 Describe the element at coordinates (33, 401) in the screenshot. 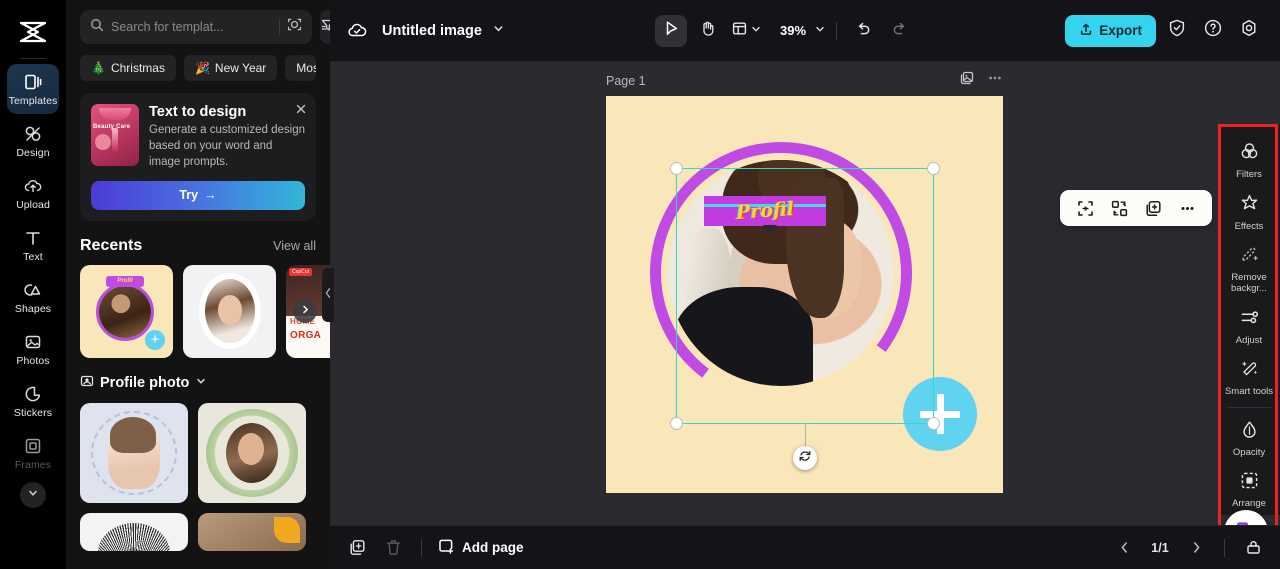

I see `sidebar-item-stickers: Stickers` at that location.